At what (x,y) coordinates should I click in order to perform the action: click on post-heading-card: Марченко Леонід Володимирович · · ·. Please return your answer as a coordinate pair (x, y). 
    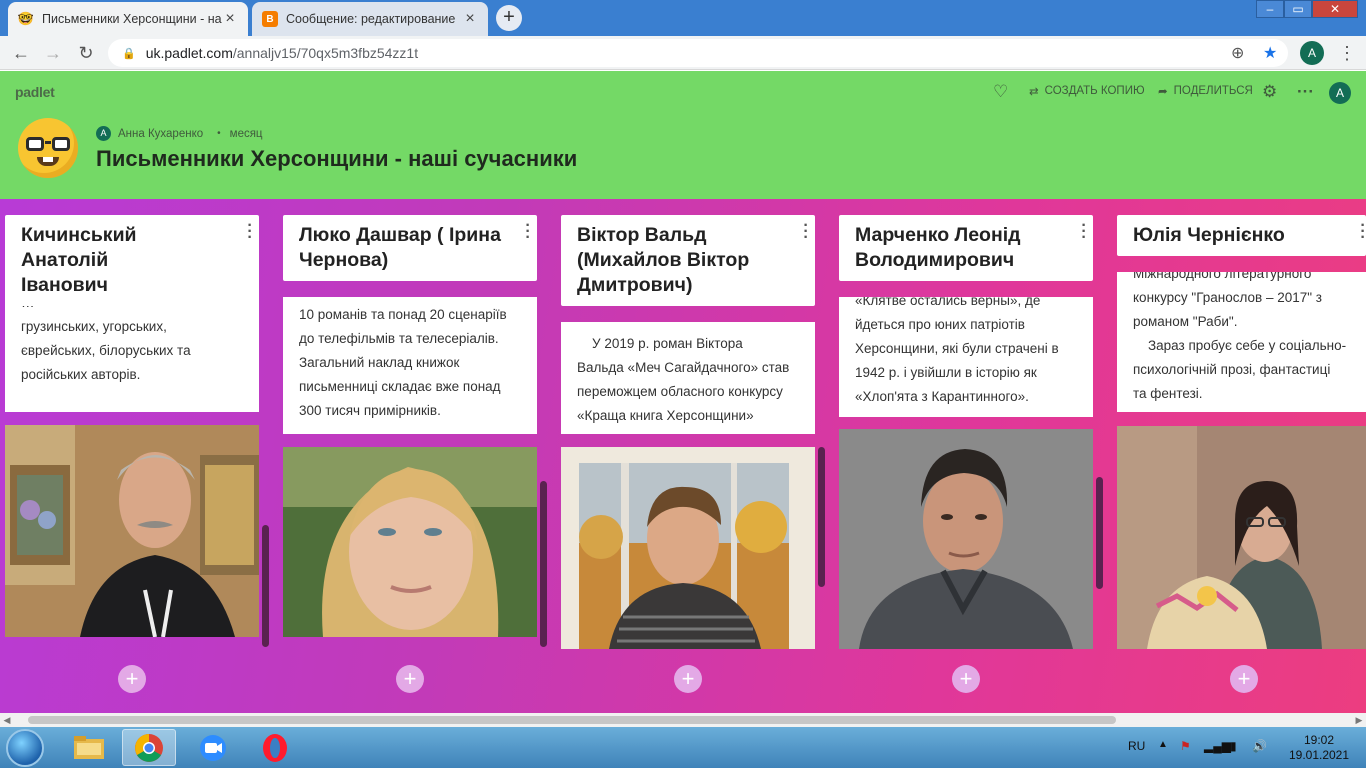
    Looking at the image, I should click on (966, 248).